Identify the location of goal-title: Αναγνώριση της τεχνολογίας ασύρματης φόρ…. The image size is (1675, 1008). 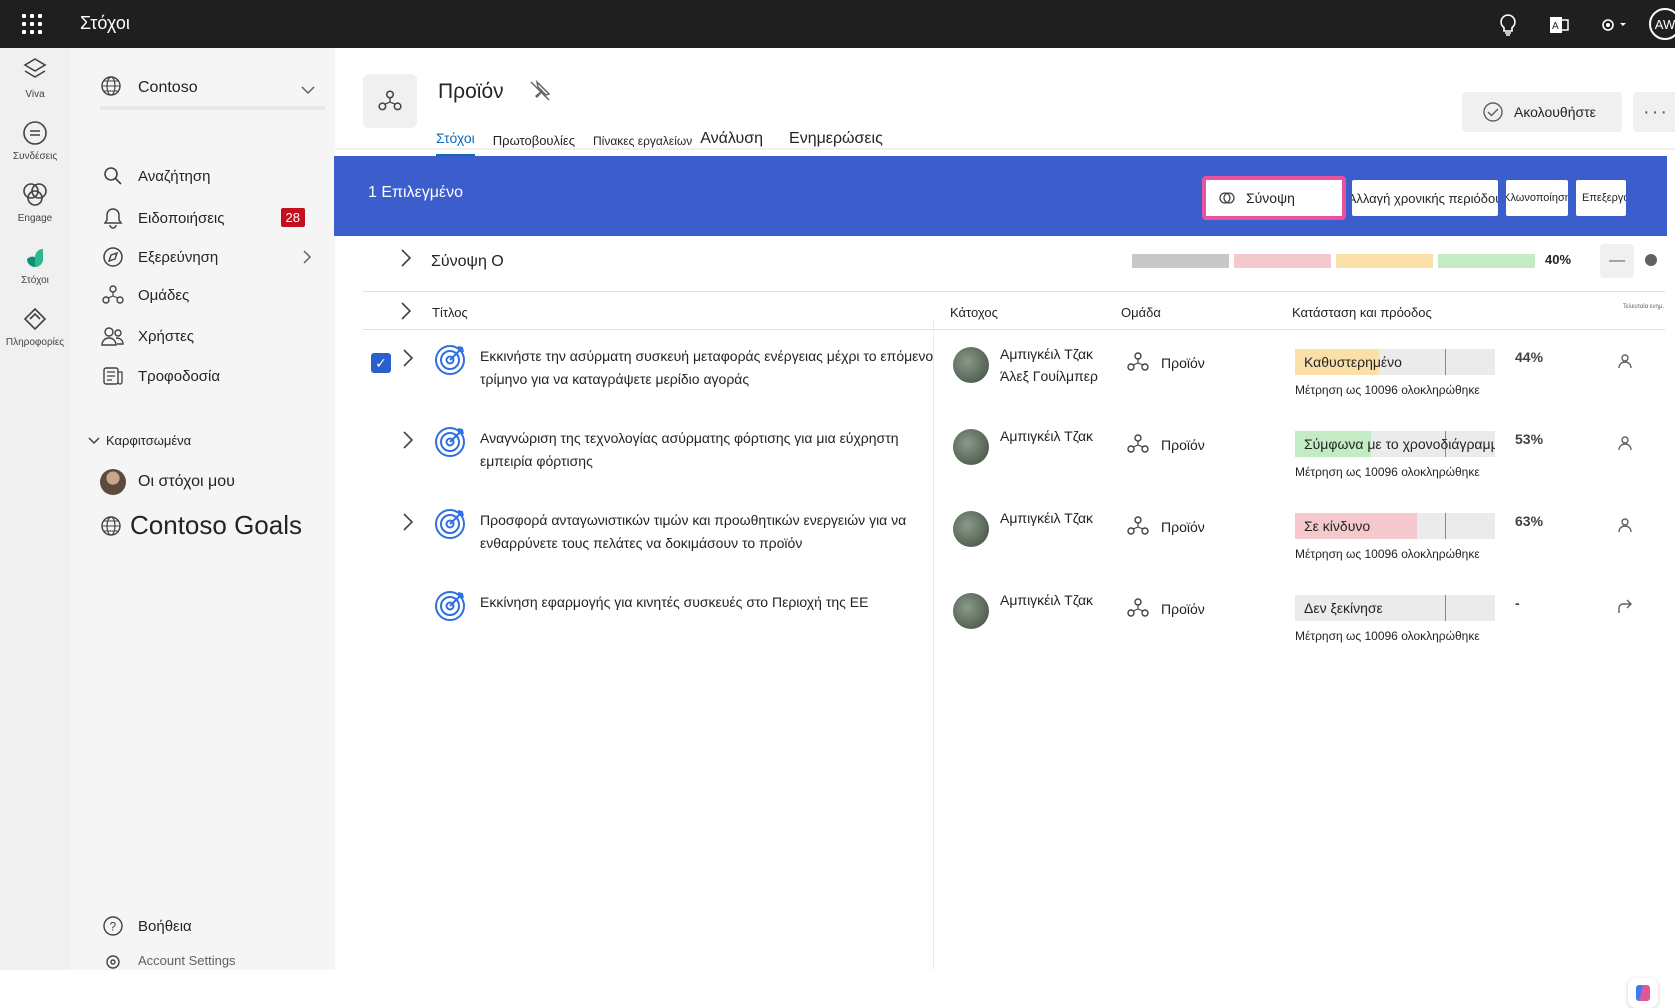
(715, 450).